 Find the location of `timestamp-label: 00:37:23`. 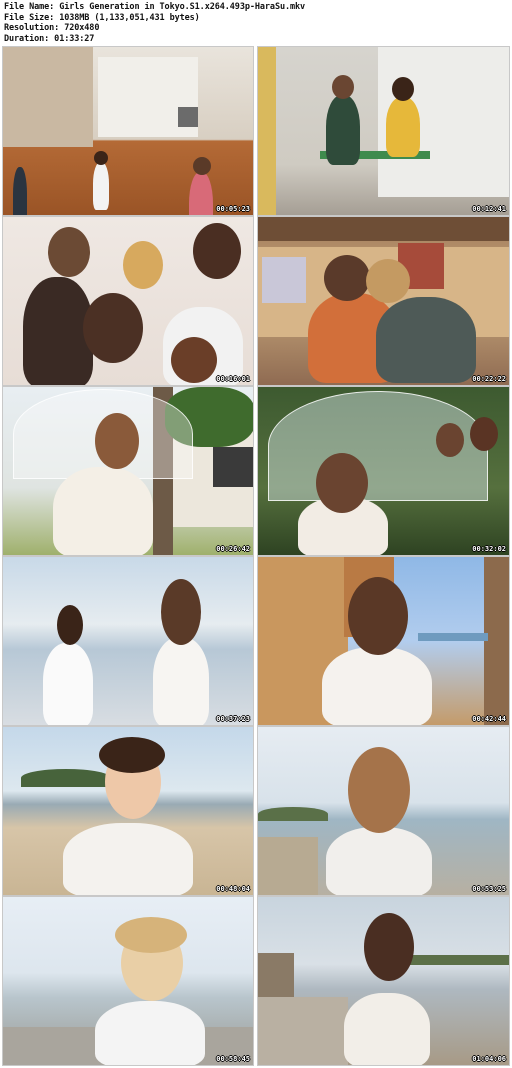

timestamp-label: 00:37:23 is located at coordinates (233, 719).